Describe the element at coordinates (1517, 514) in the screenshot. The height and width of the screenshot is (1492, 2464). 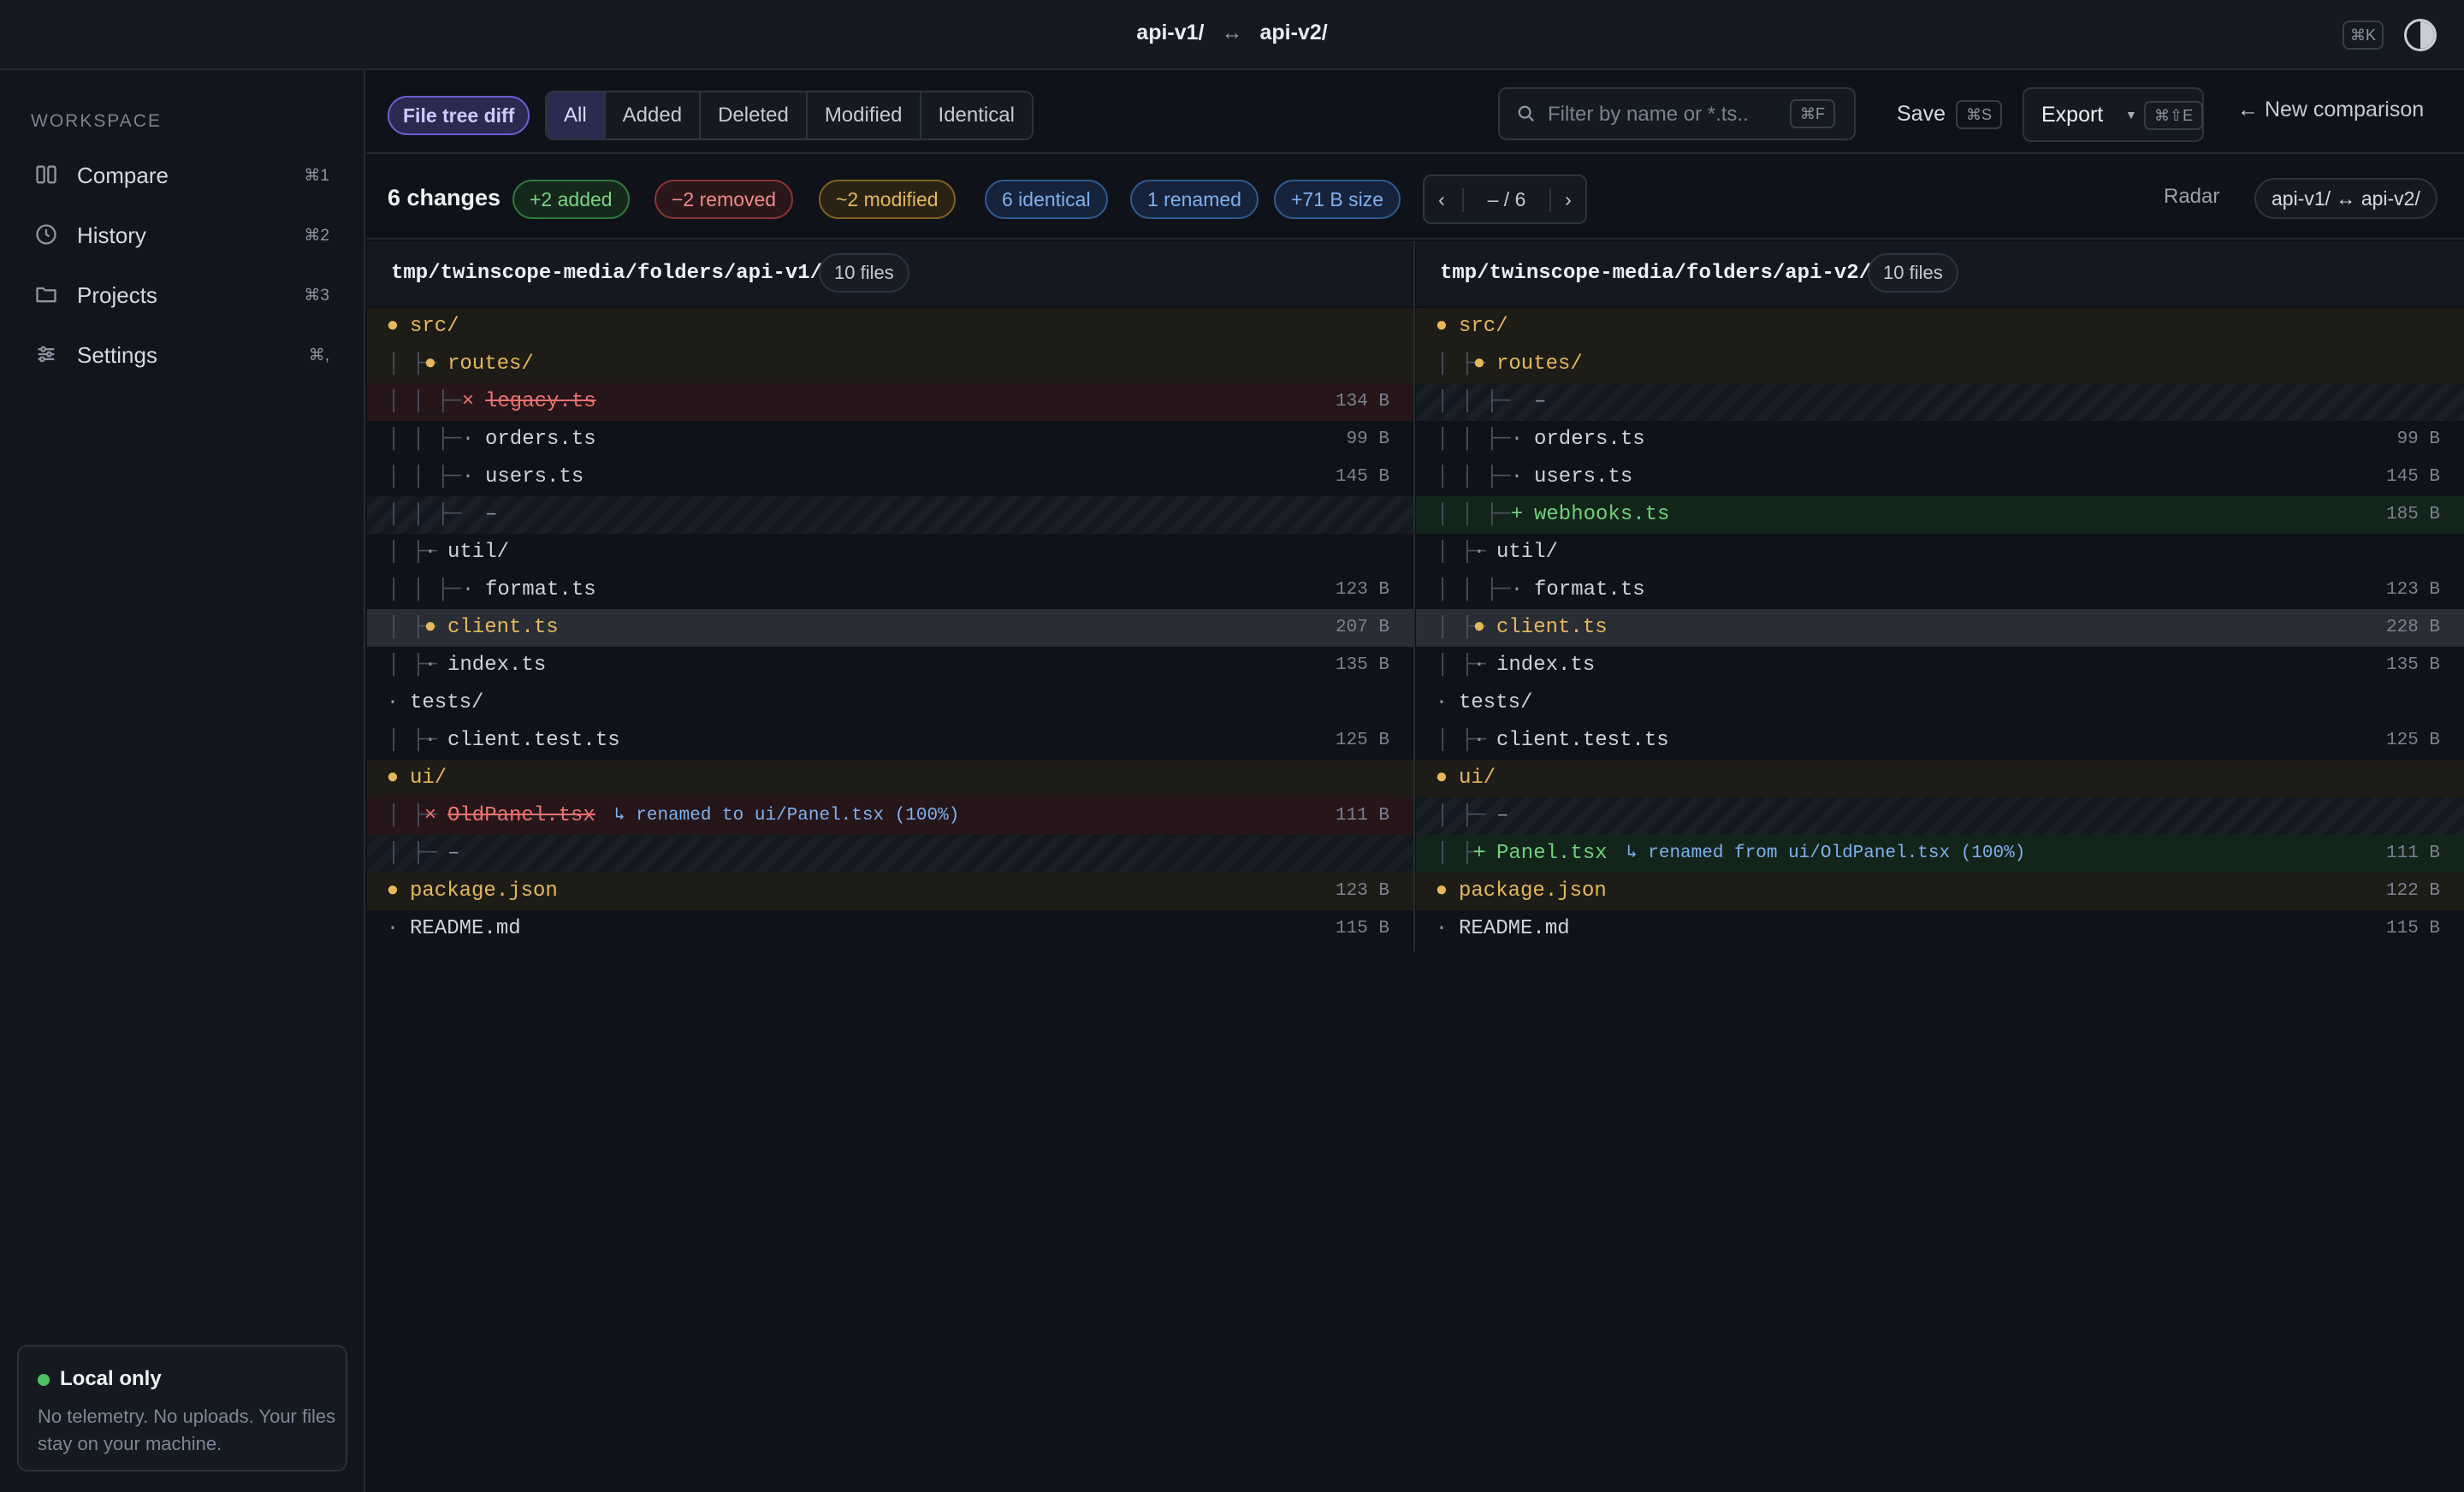
I see `status-mark-icon: +` at that location.